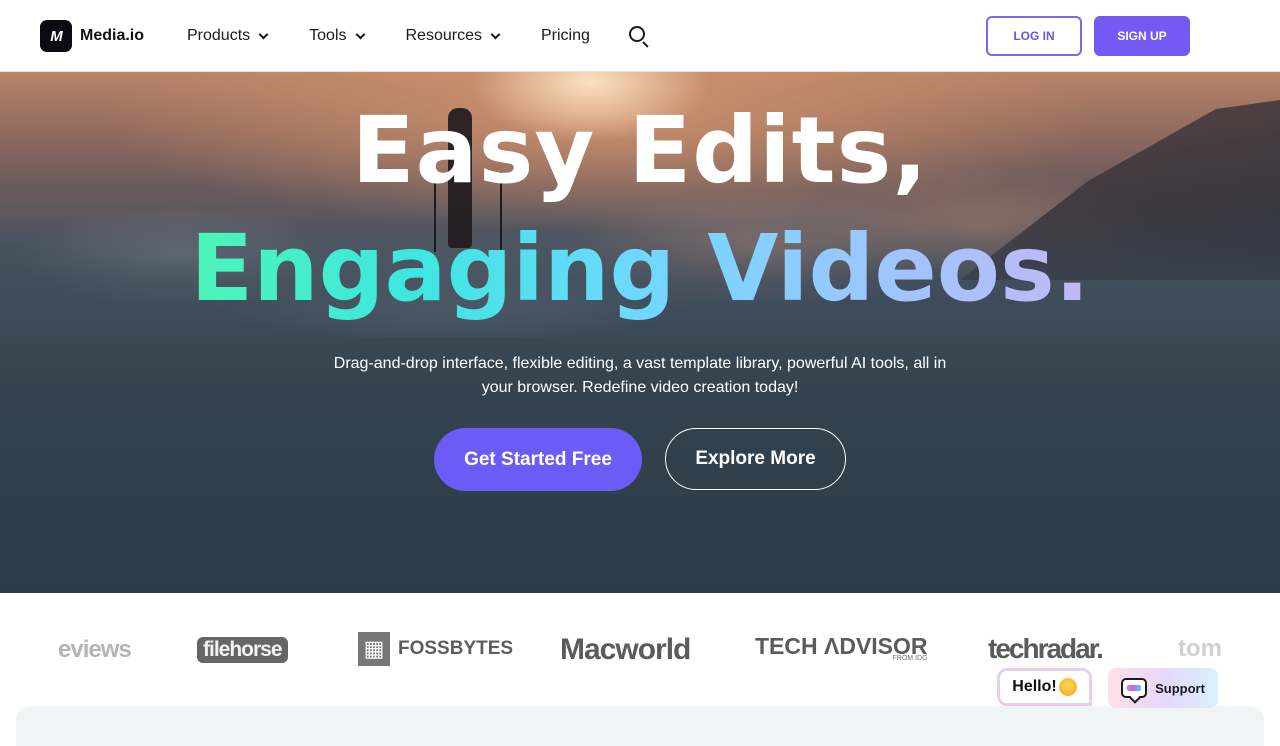 The width and height of the screenshot is (1280, 746). What do you see at coordinates (95, 649) in the screenshot?
I see `press-logo-reviews: eviews` at bounding box center [95, 649].